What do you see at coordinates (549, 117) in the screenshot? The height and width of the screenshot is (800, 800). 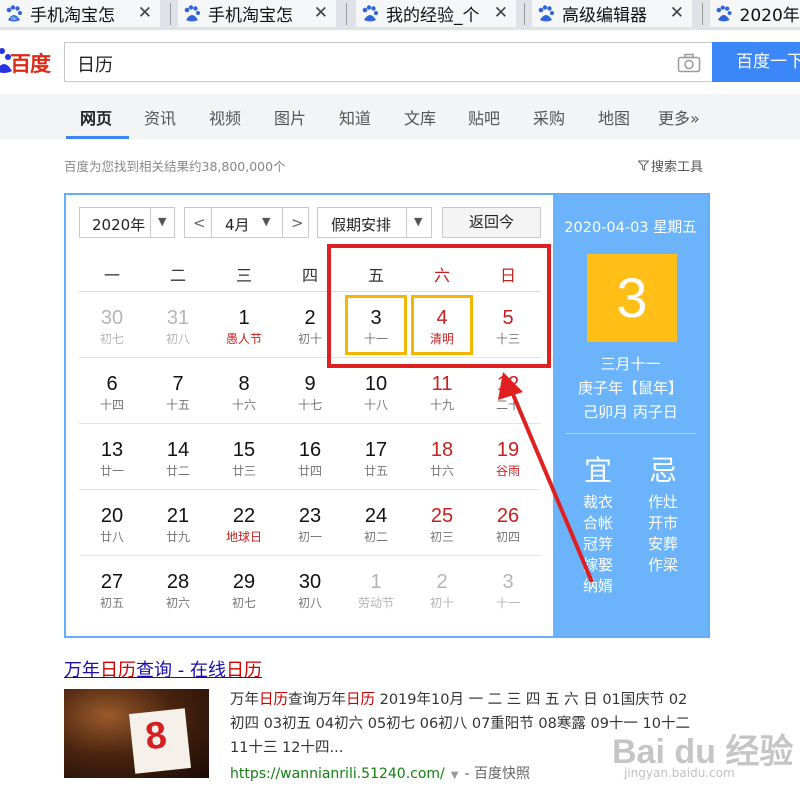 I see `nav-tab-shopping: 采购` at bounding box center [549, 117].